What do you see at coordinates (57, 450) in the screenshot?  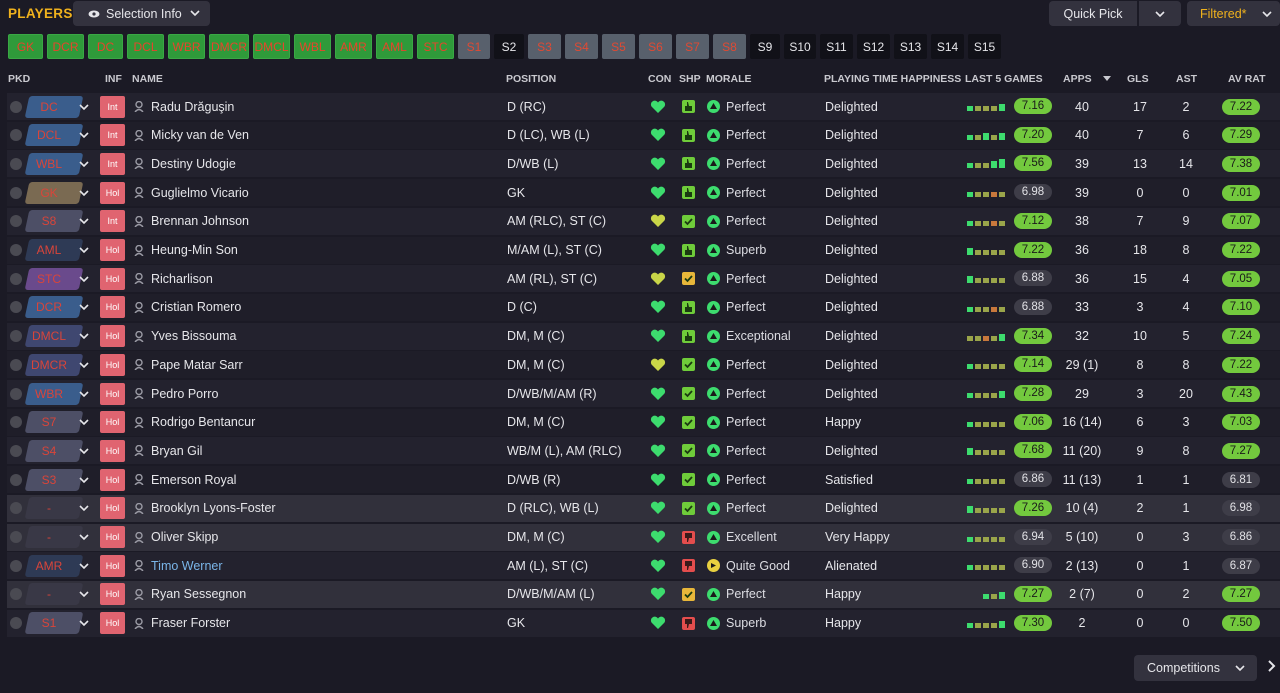 I see `position-selector: S4` at bounding box center [57, 450].